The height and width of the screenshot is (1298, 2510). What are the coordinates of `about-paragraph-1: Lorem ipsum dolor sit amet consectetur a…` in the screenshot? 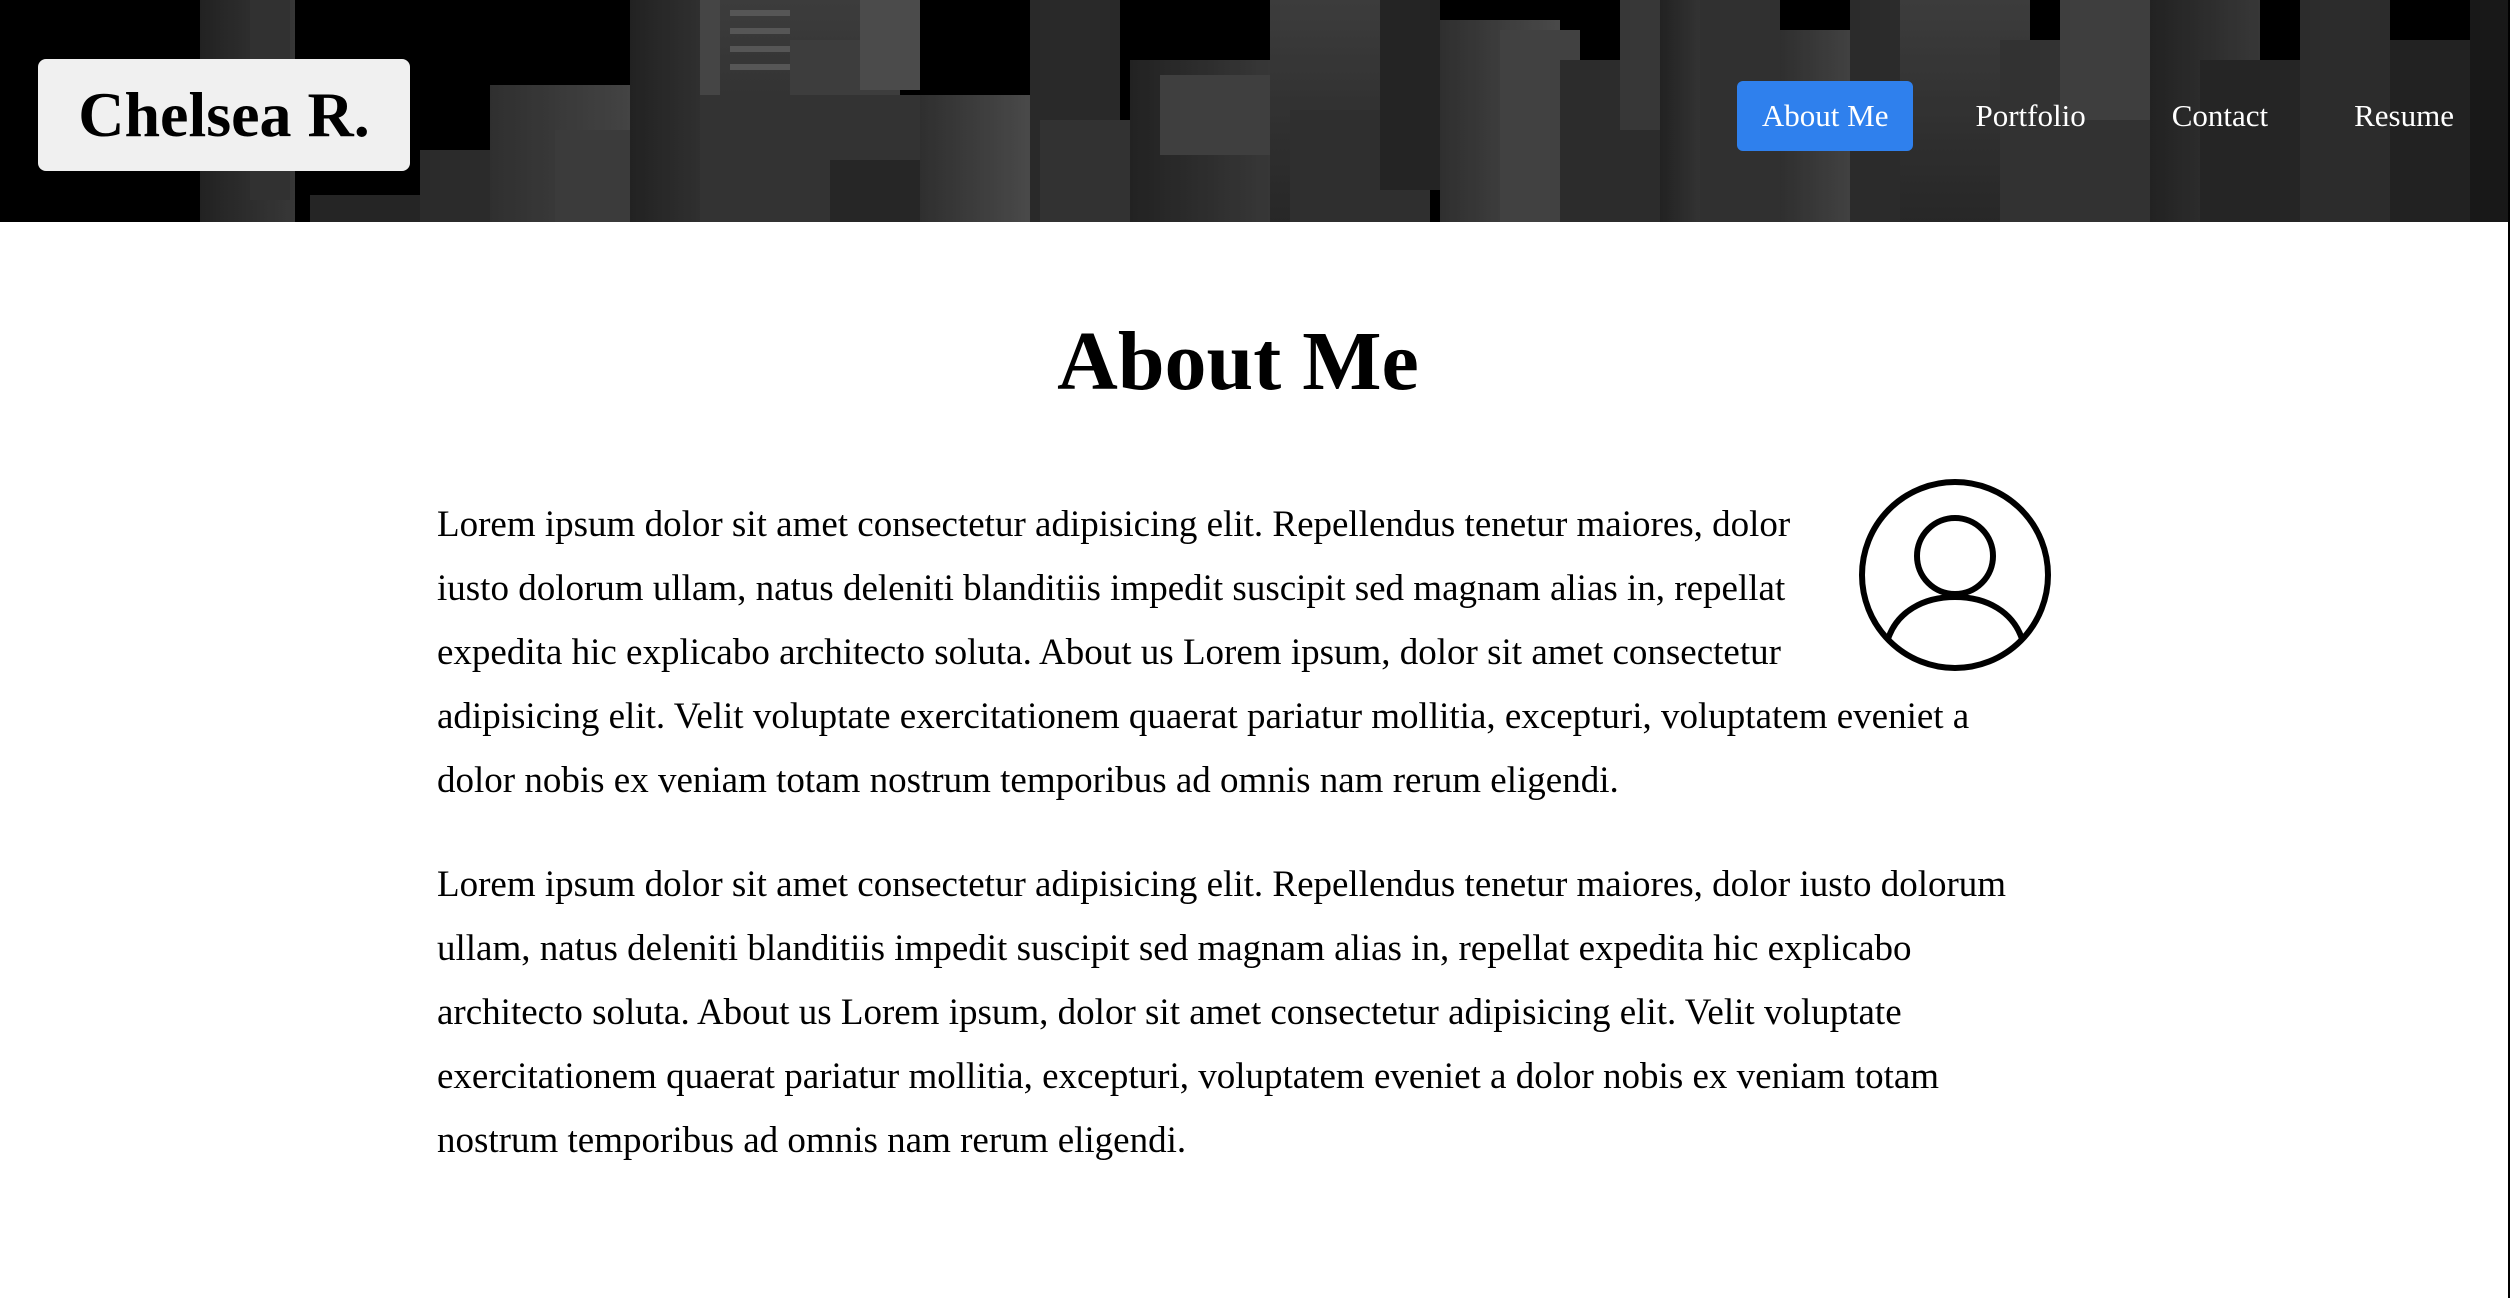 It's located at (1203, 652).